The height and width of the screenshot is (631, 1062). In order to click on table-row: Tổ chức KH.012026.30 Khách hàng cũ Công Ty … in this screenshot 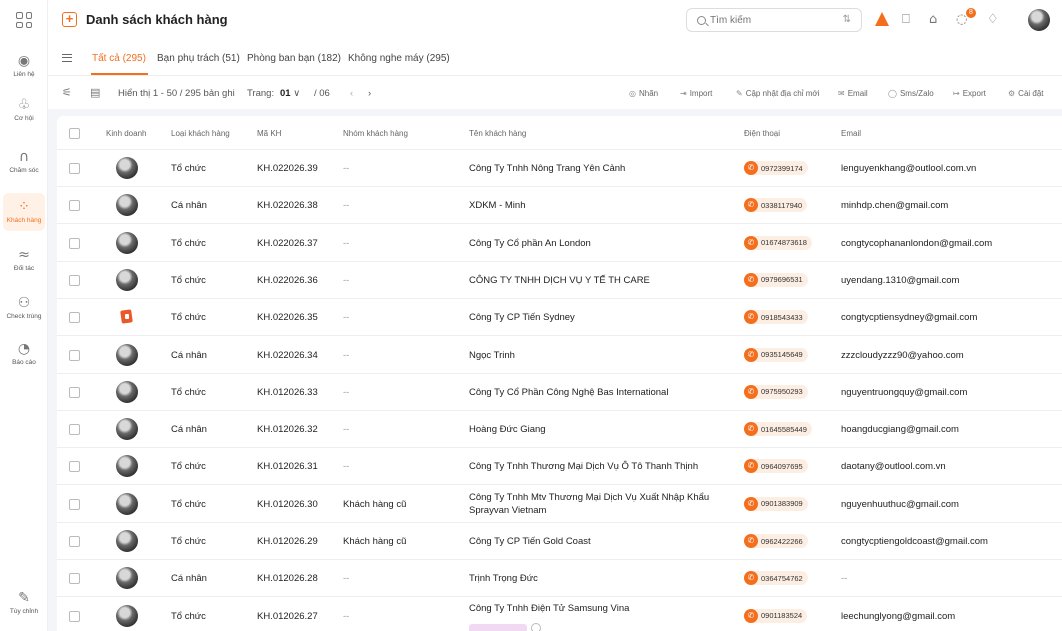, I will do `click(559, 504)`.